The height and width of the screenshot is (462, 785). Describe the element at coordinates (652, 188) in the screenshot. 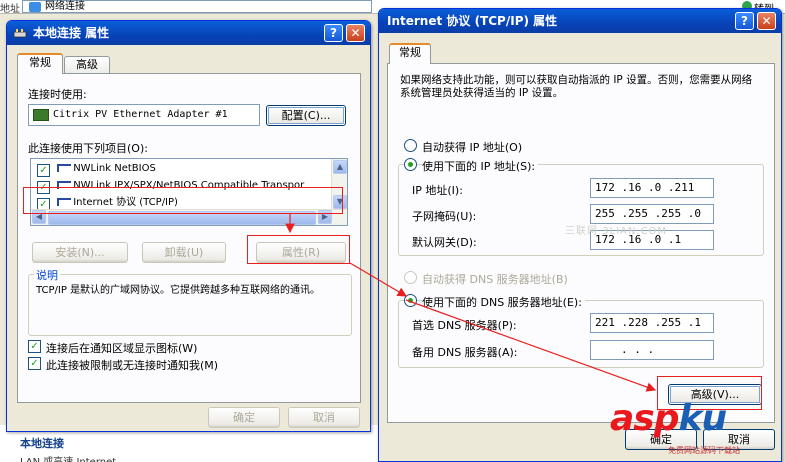

I see `ip-address-field: 172 .16 .0 .211` at that location.